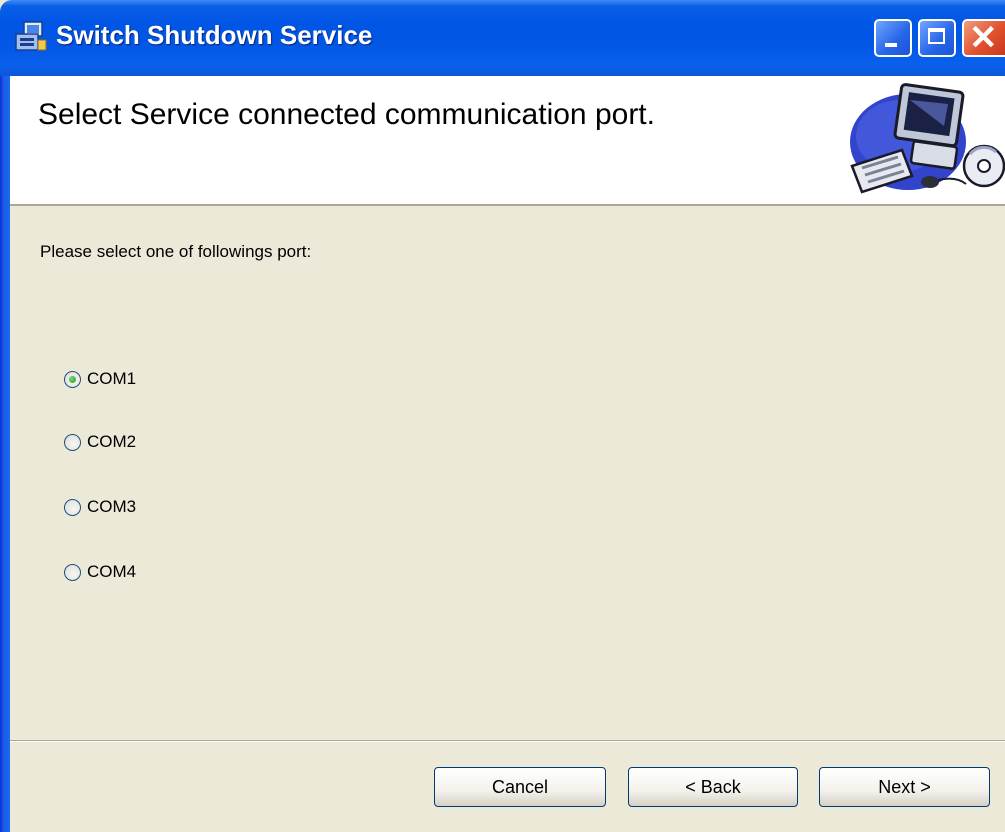  I want to click on port-option-com4: COM4, so click(100, 572).